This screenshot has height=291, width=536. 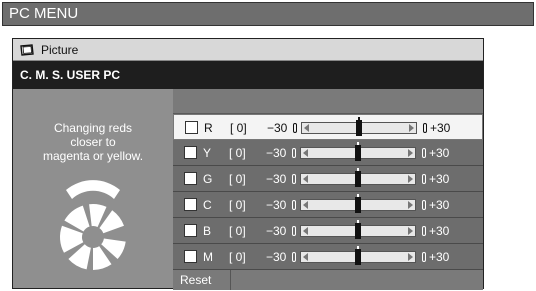 I want to click on color-letter: C, so click(x=207, y=205).